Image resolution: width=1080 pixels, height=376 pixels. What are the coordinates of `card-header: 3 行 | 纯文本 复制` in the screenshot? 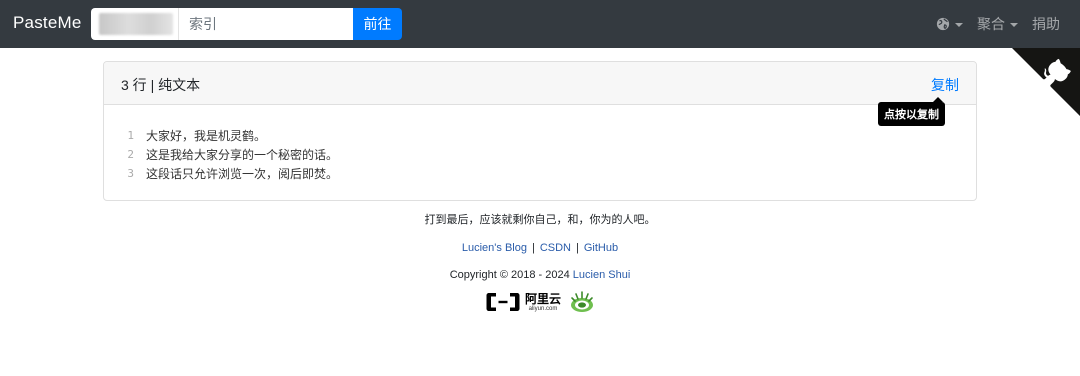 It's located at (540, 83).